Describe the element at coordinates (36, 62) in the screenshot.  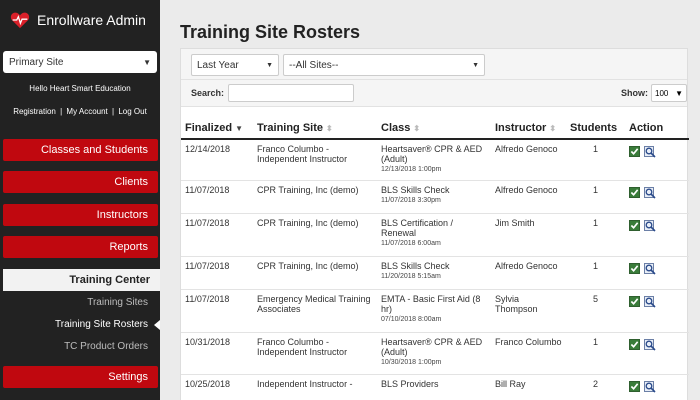
I see `site-select-value: Primary Site` at that location.